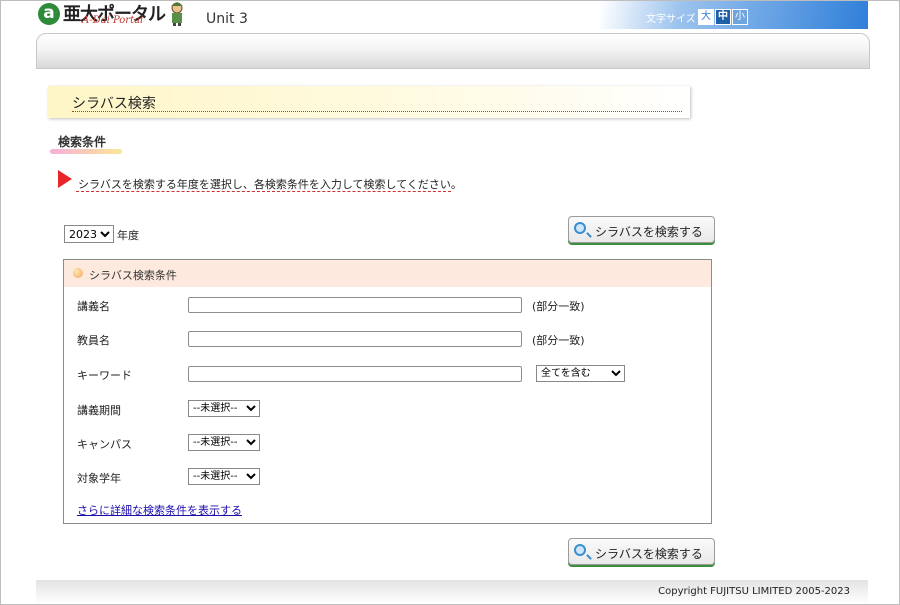 Image resolution: width=900 pixels, height=605 pixels. What do you see at coordinates (671, 19) in the screenshot?
I see `font-size-label: 文字サイズ` at bounding box center [671, 19].